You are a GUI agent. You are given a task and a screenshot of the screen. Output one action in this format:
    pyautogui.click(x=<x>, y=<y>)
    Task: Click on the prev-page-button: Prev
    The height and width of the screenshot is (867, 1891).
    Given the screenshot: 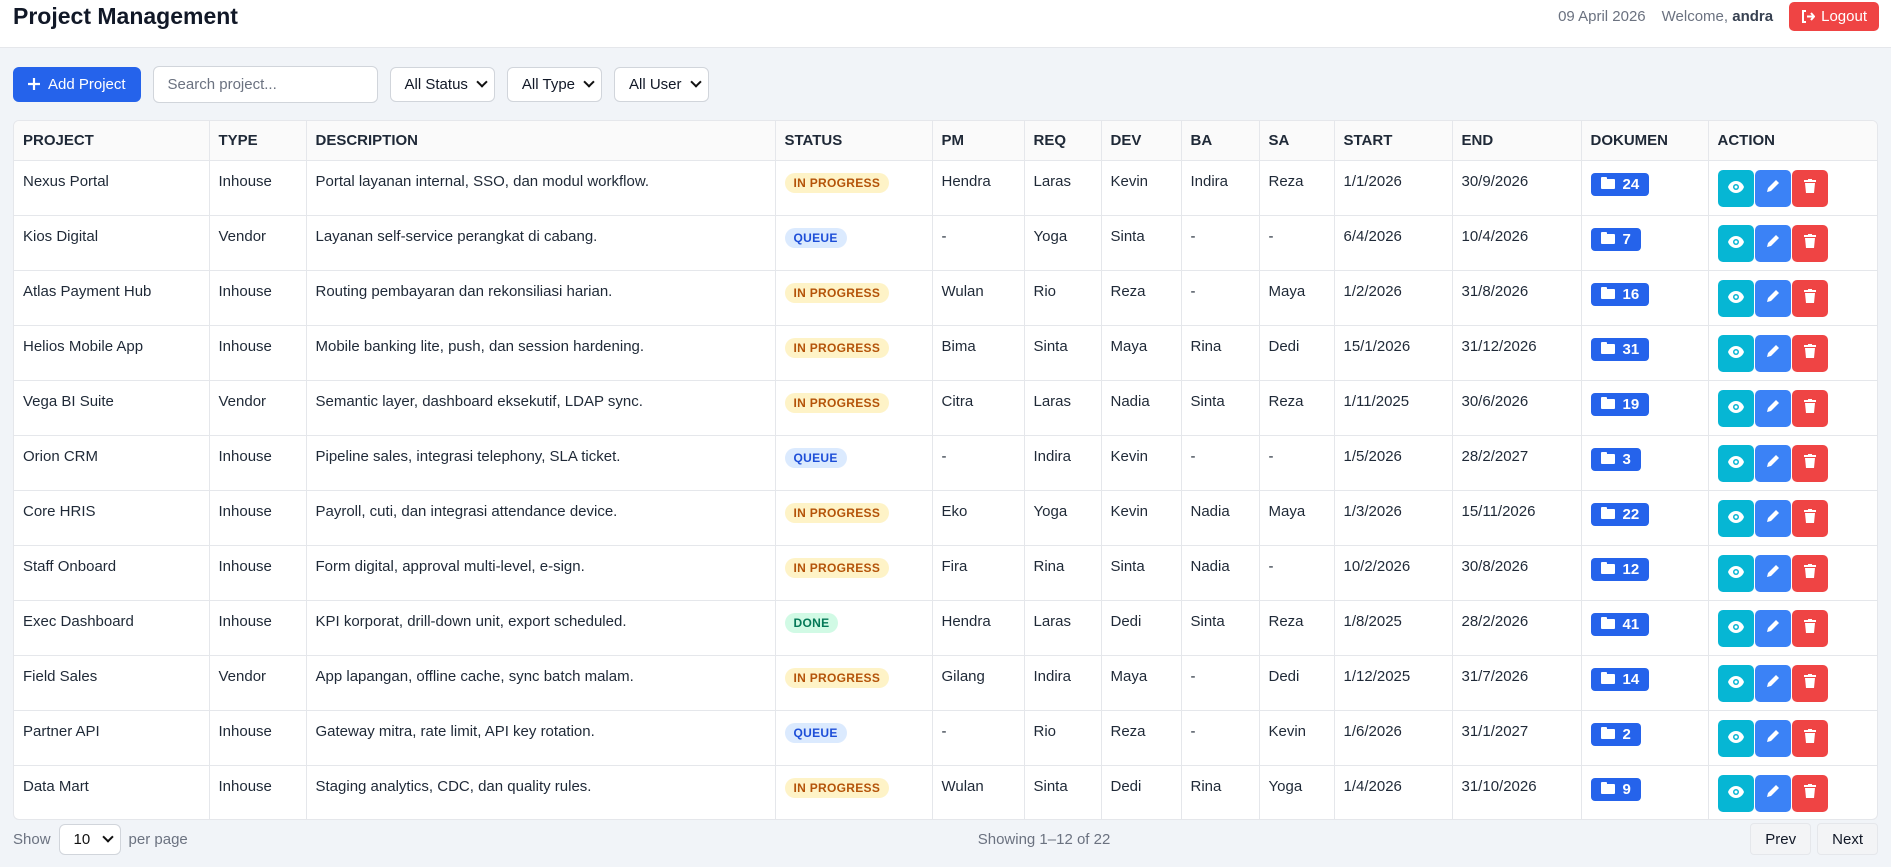 What is the action you would take?
    pyautogui.click(x=1781, y=839)
    